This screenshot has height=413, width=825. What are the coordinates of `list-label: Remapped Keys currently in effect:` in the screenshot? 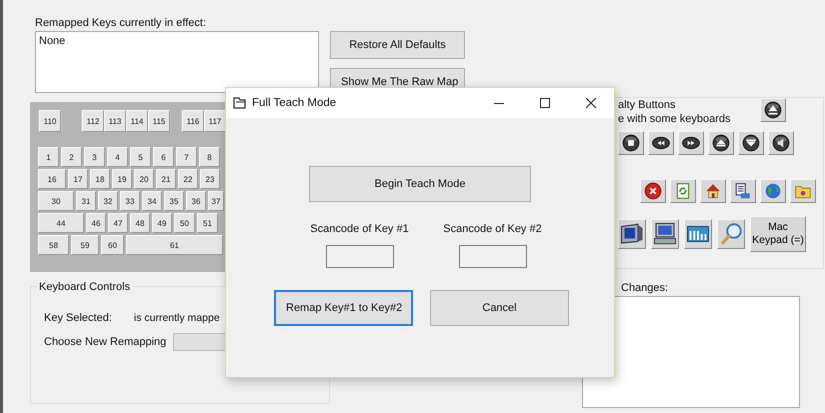 It's located at (121, 23).